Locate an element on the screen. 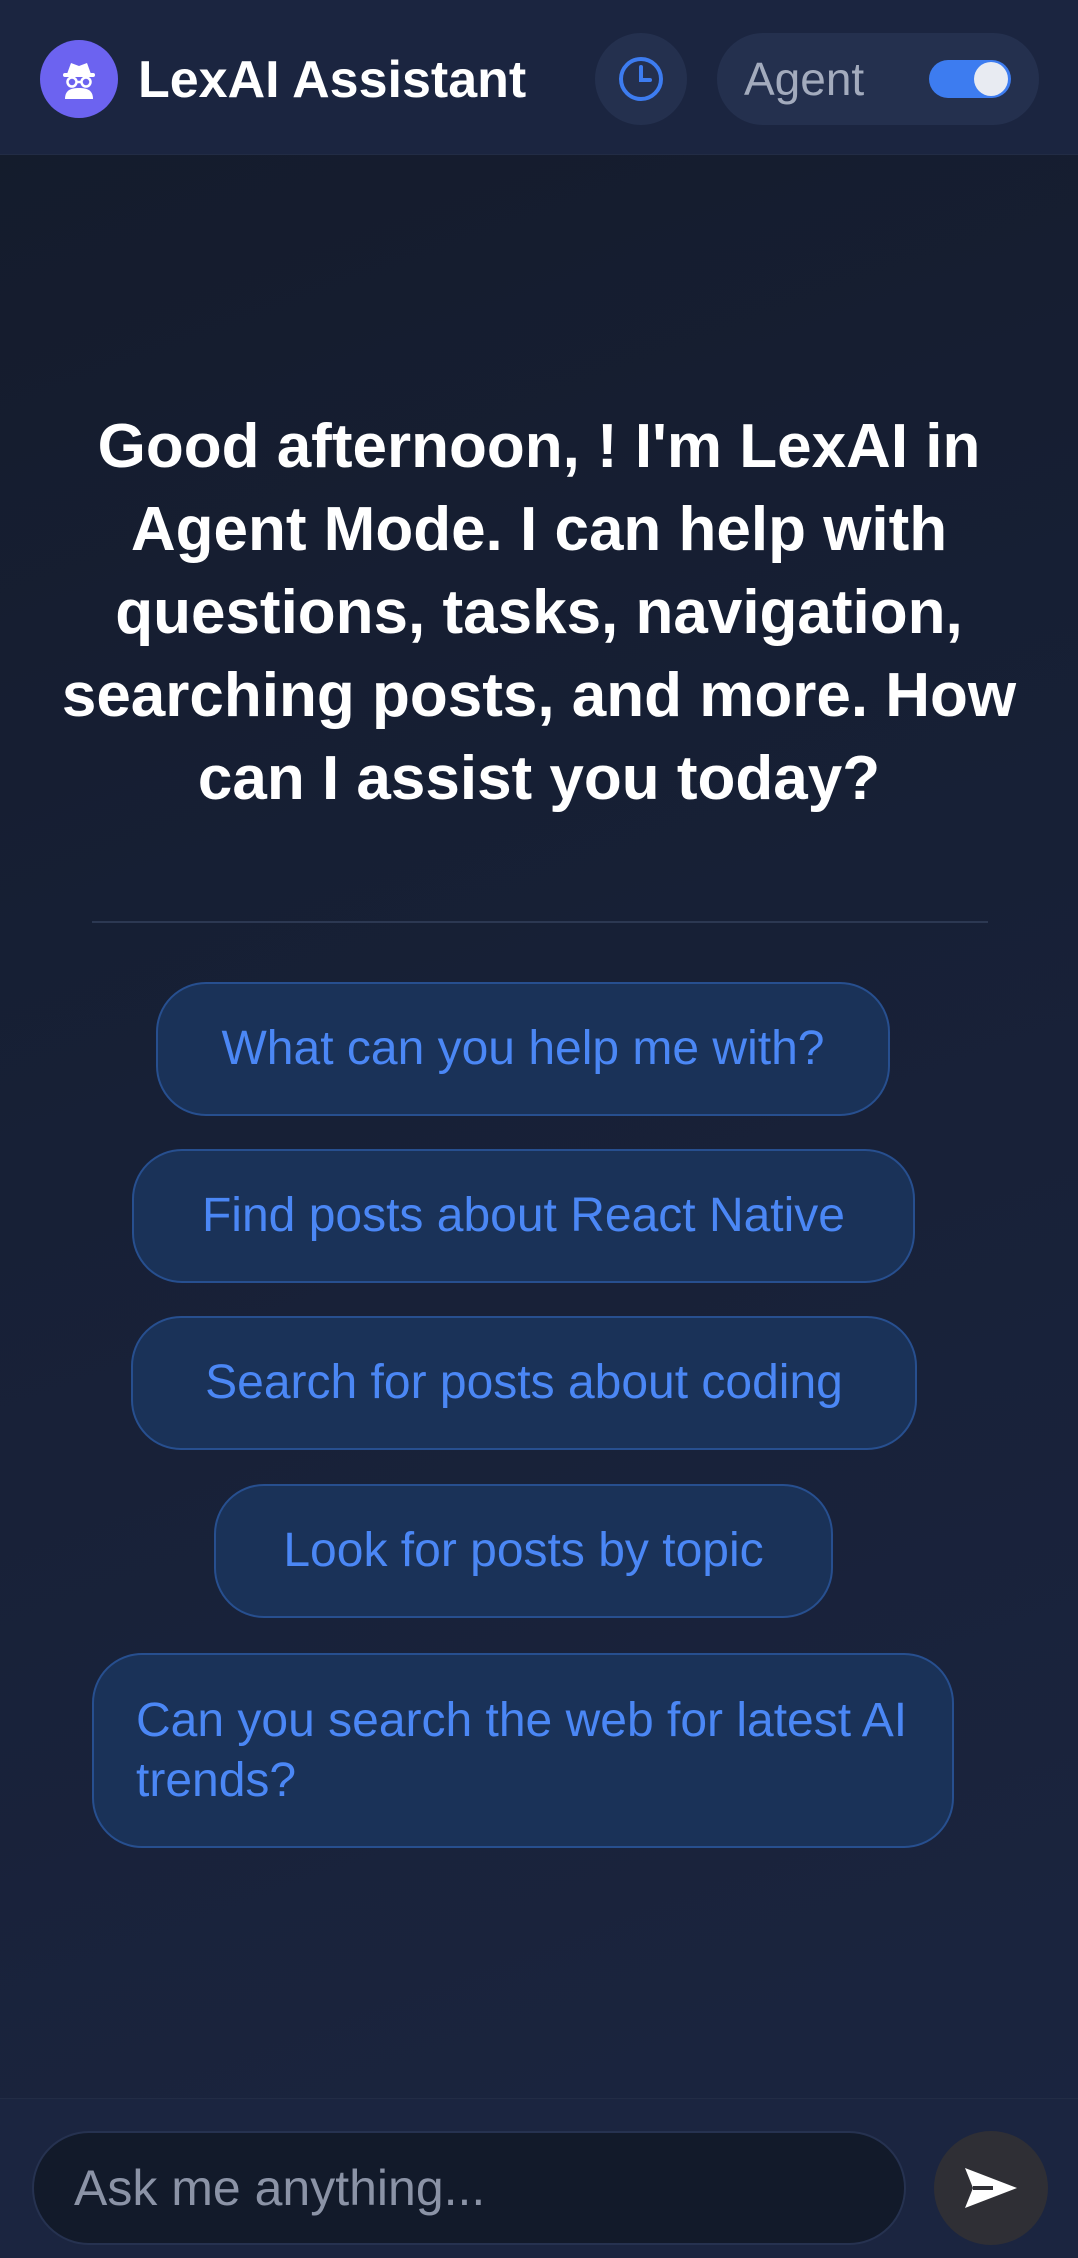 This screenshot has height=2258, width=1078. agent-mode-toggle is located at coordinates (970, 79).